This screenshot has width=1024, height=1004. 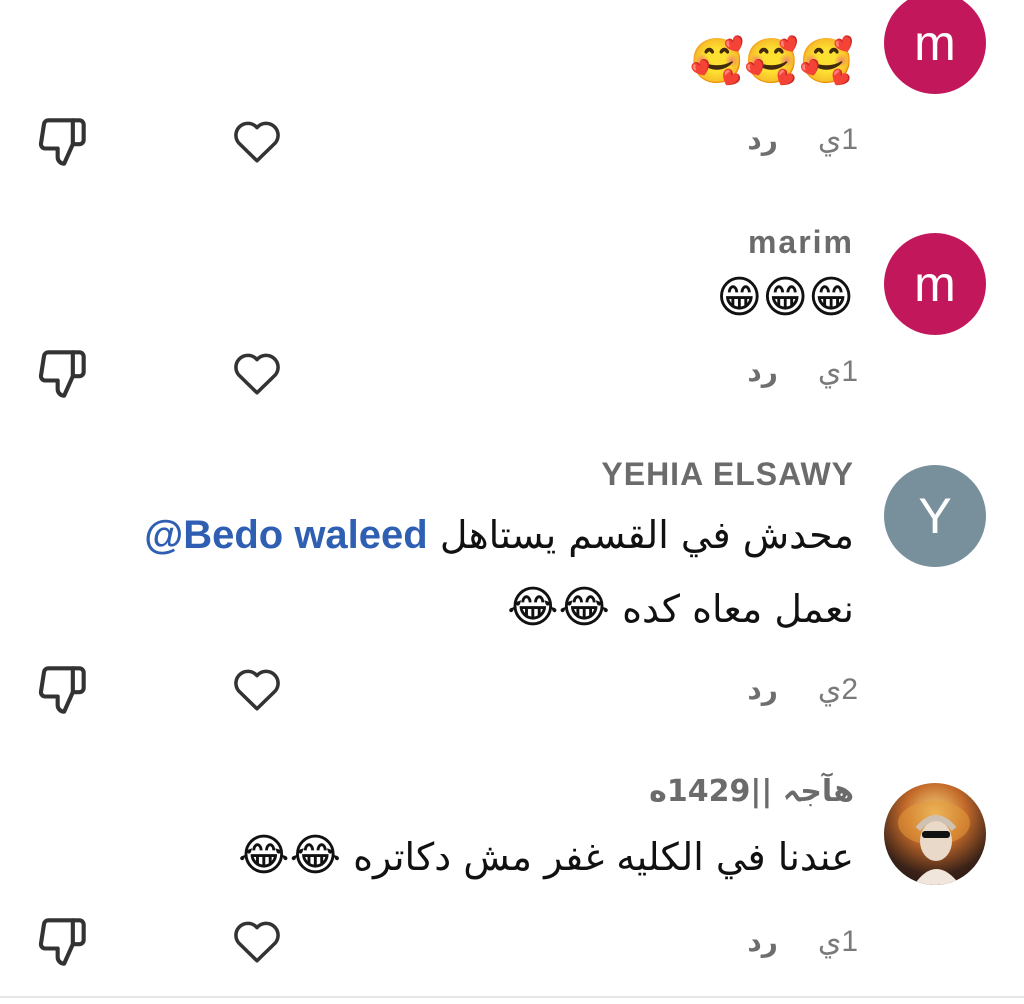 I want to click on comment-author: YEHIA ELSAWY, so click(x=727, y=474).